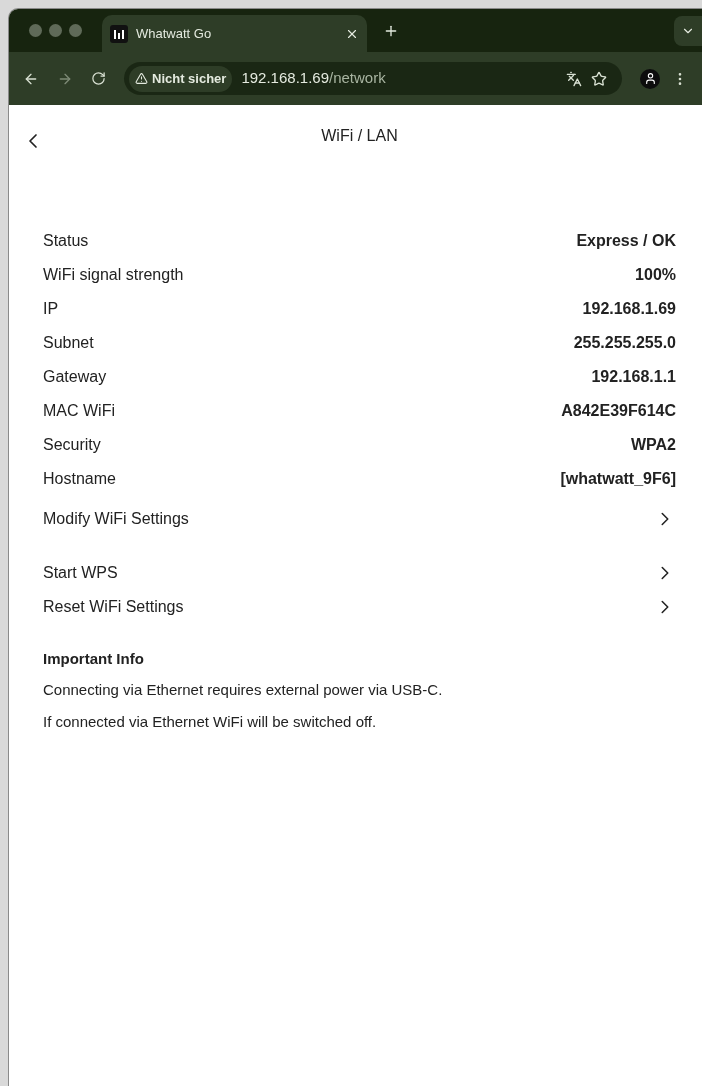 The image size is (702, 1086). I want to click on browser-tab: Whatwatt Go, so click(234, 33).